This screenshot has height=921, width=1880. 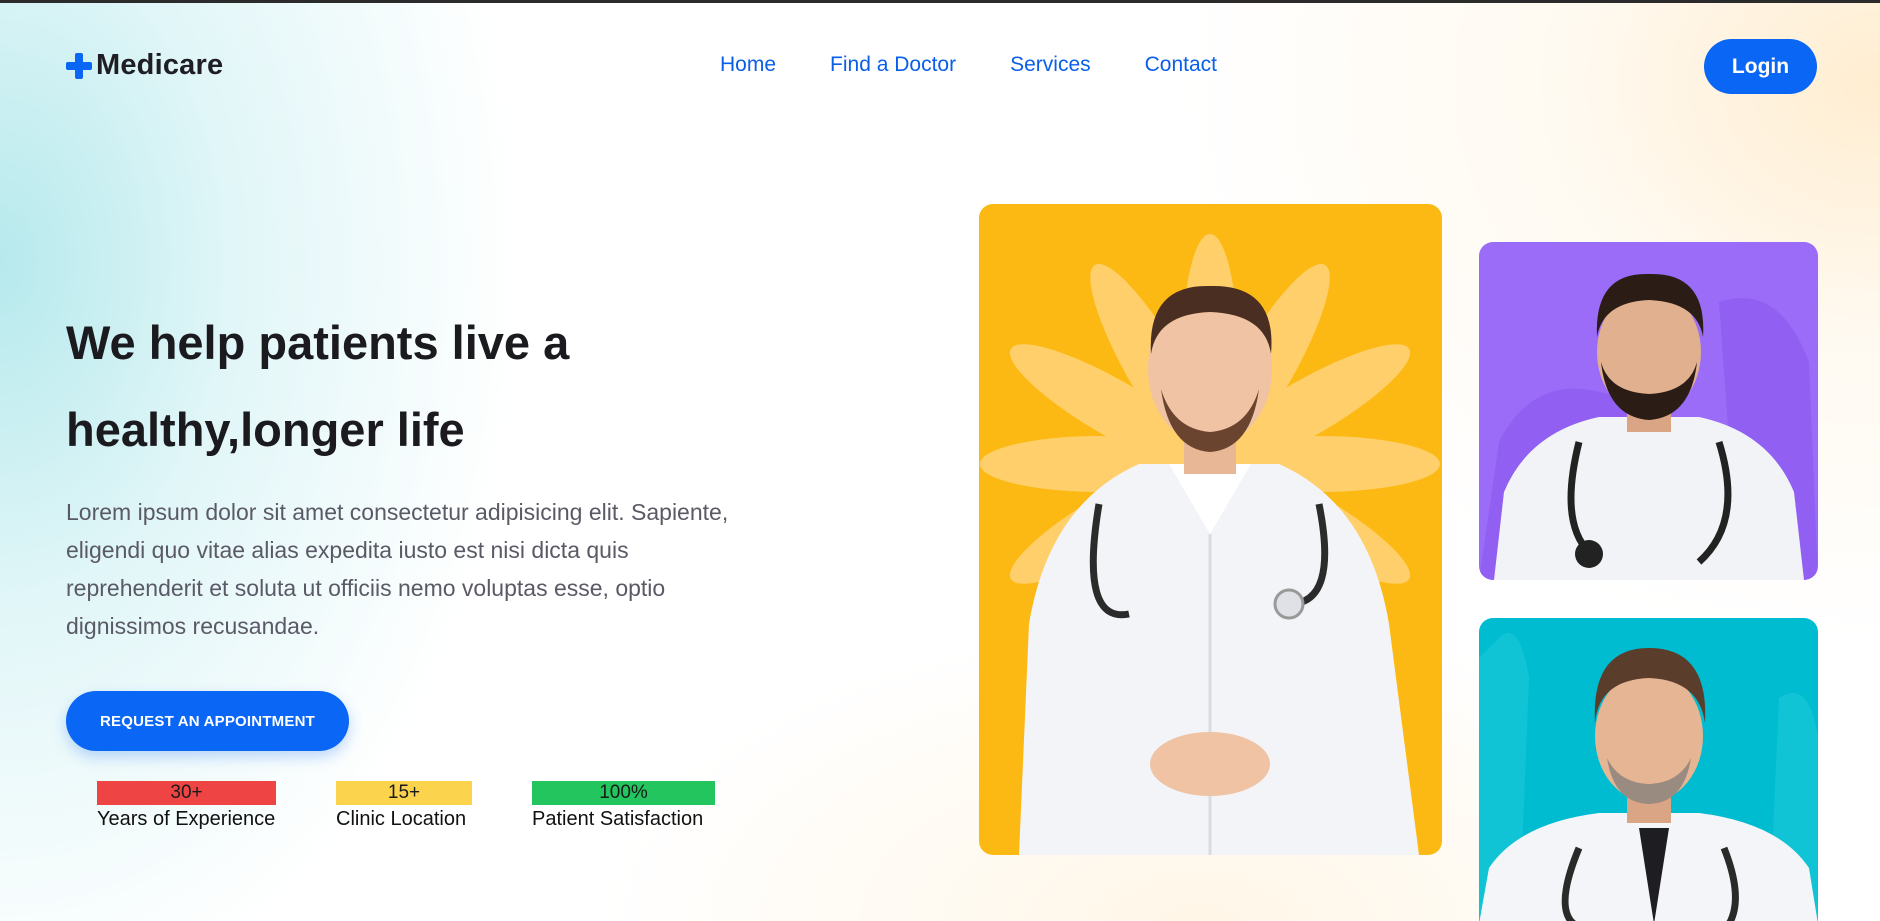 What do you see at coordinates (1181, 65) in the screenshot?
I see `nav-contact: Contact` at bounding box center [1181, 65].